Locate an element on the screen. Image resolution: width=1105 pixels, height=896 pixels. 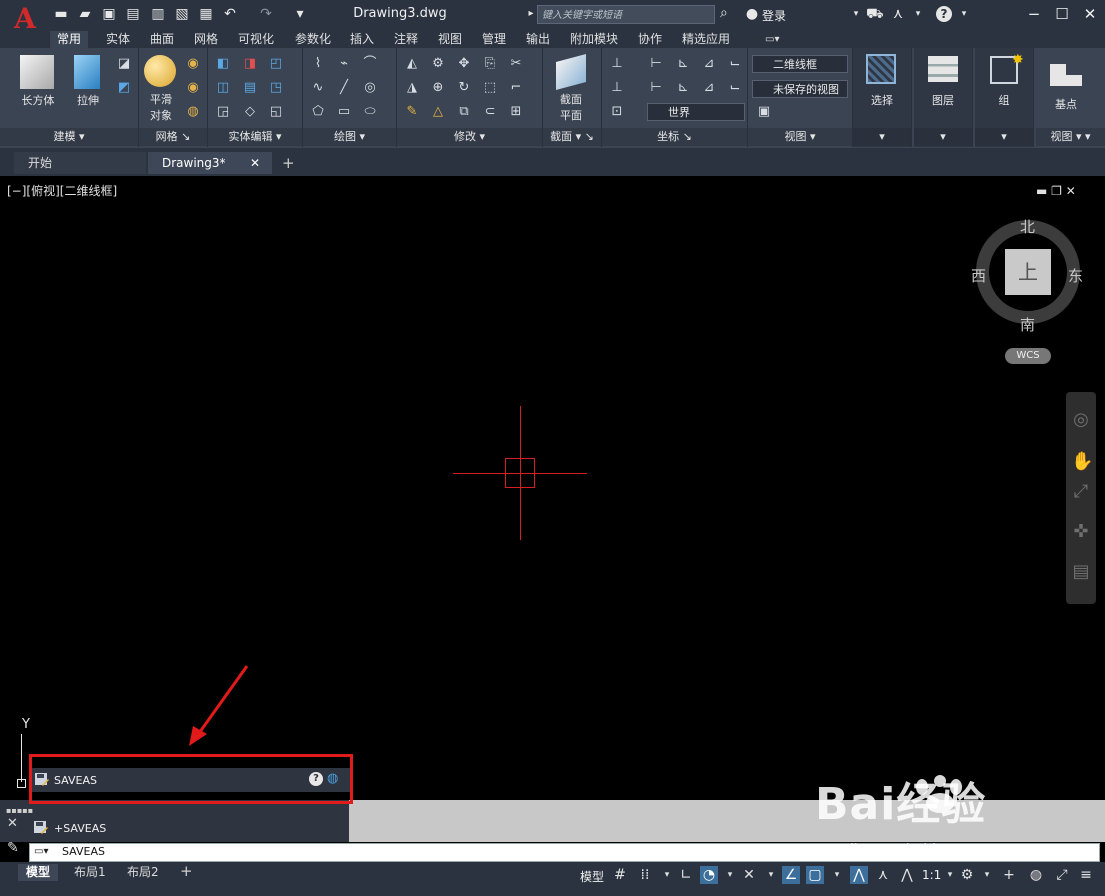
tab-layout1: 布局1 is located at coordinates (90, 872).